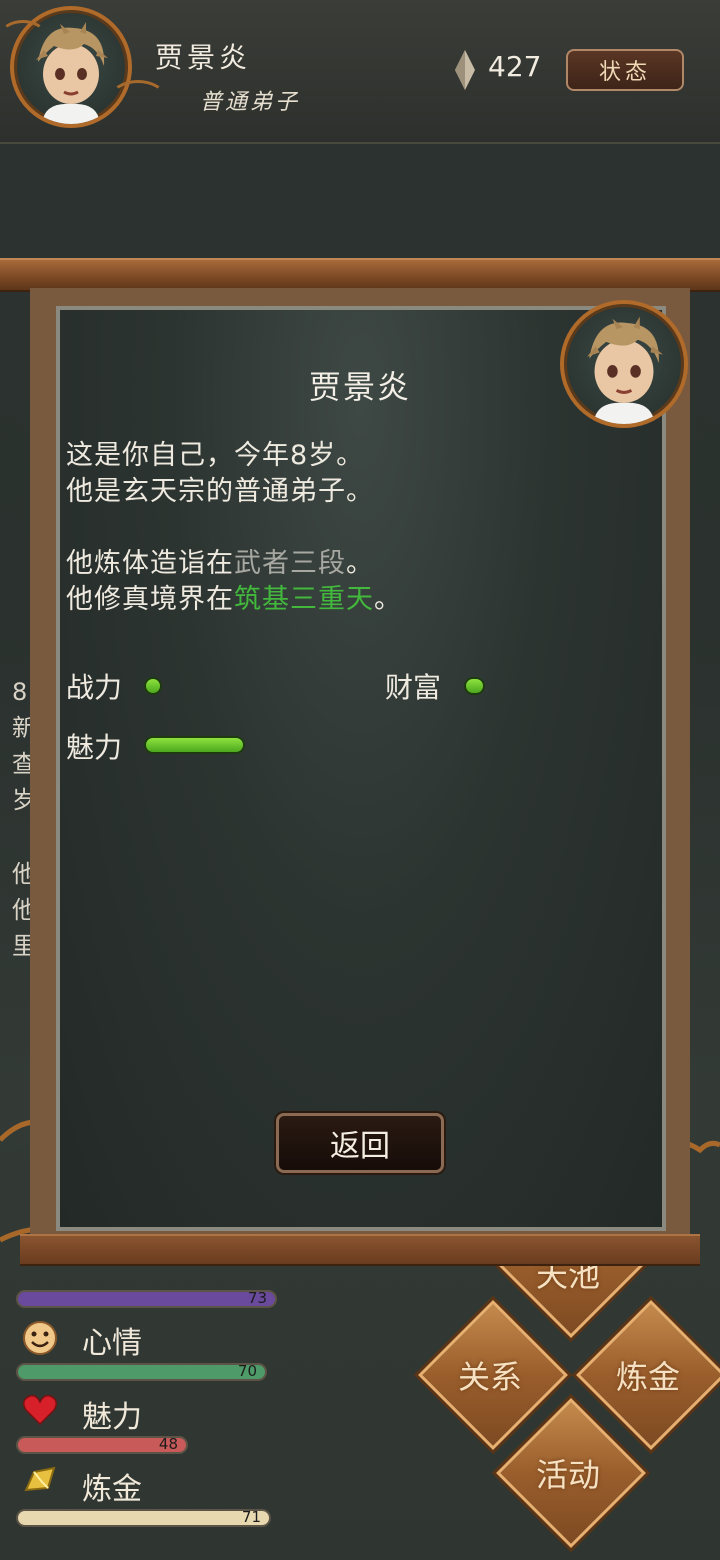  Describe the element at coordinates (304, 599) in the screenshot. I see `cultivation-realm-text: 筑基三重天` at that location.